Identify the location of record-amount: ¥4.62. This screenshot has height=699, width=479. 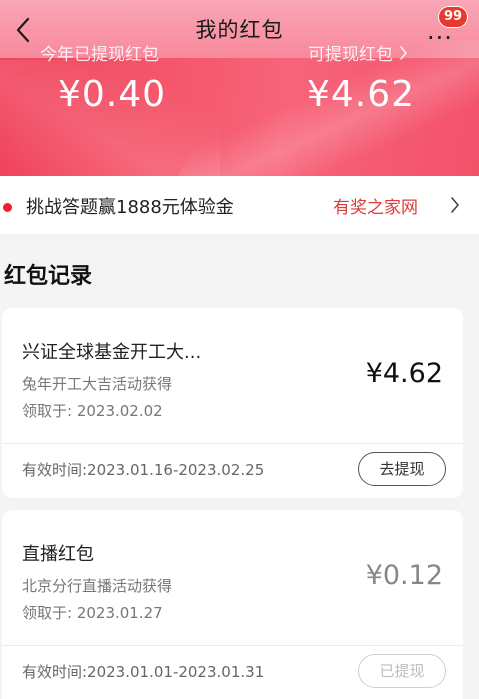
(404, 373).